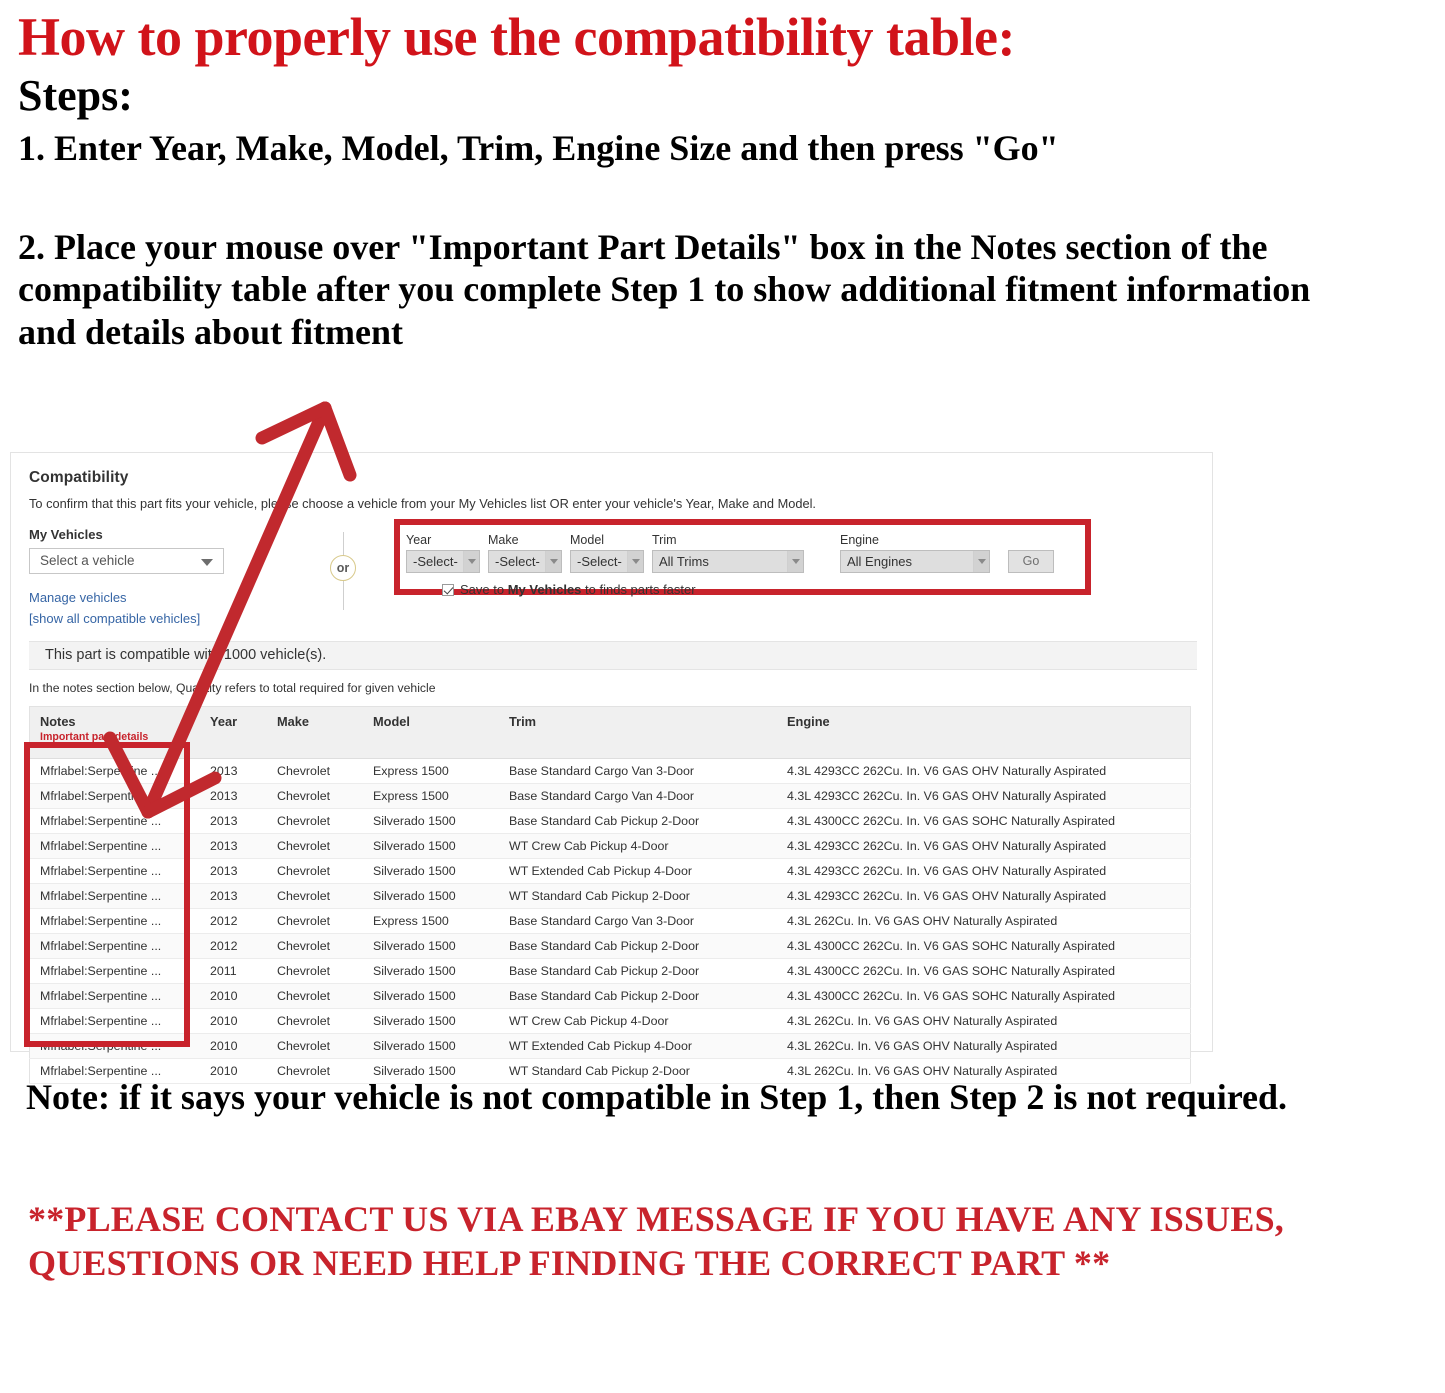 Image resolution: width=1445 pixels, height=1393 pixels. I want to click on header-notes-label: Notes, so click(58, 721).